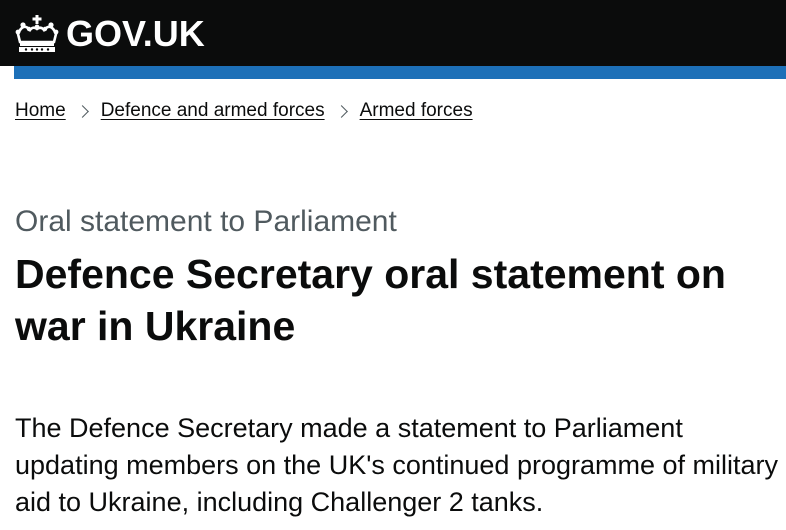 Image resolution: width=786 pixels, height=530 pixels. What do you see at coordinates (37, 33) in the screenshot?
I see `crown-icon` at bounding box center [37, 33].